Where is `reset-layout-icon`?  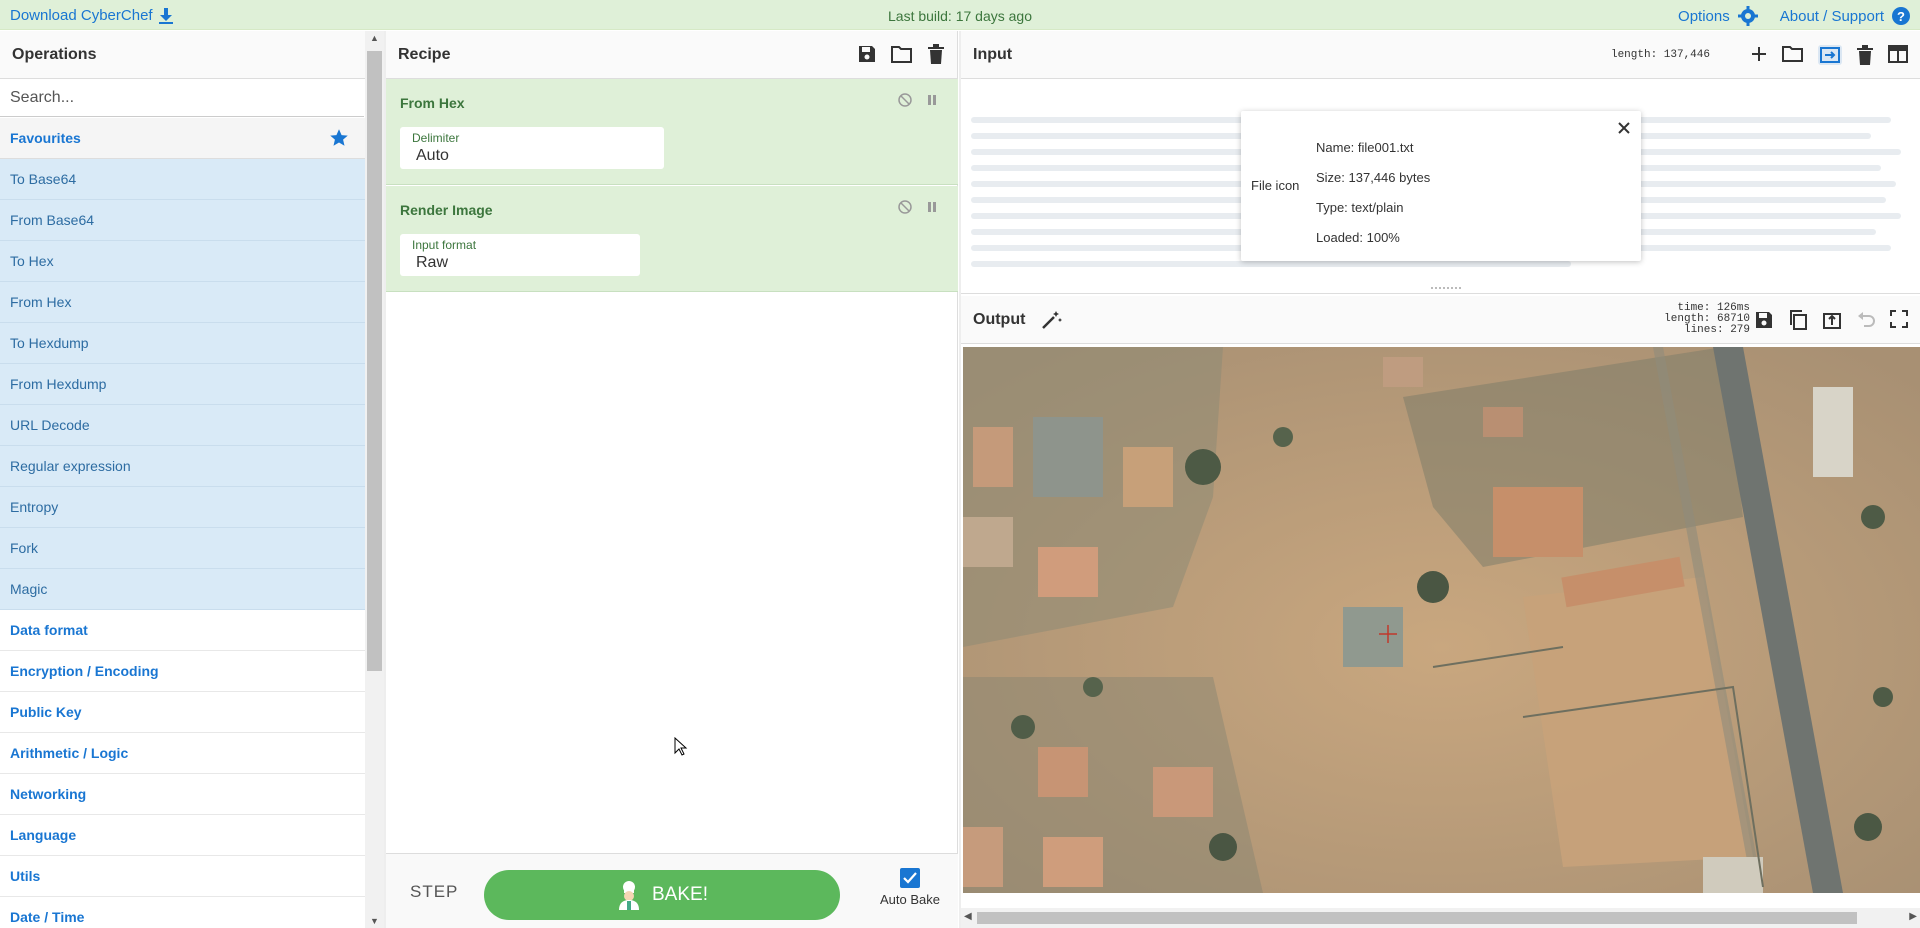
reset-layout-icon is located at coordinates (1898, 55).